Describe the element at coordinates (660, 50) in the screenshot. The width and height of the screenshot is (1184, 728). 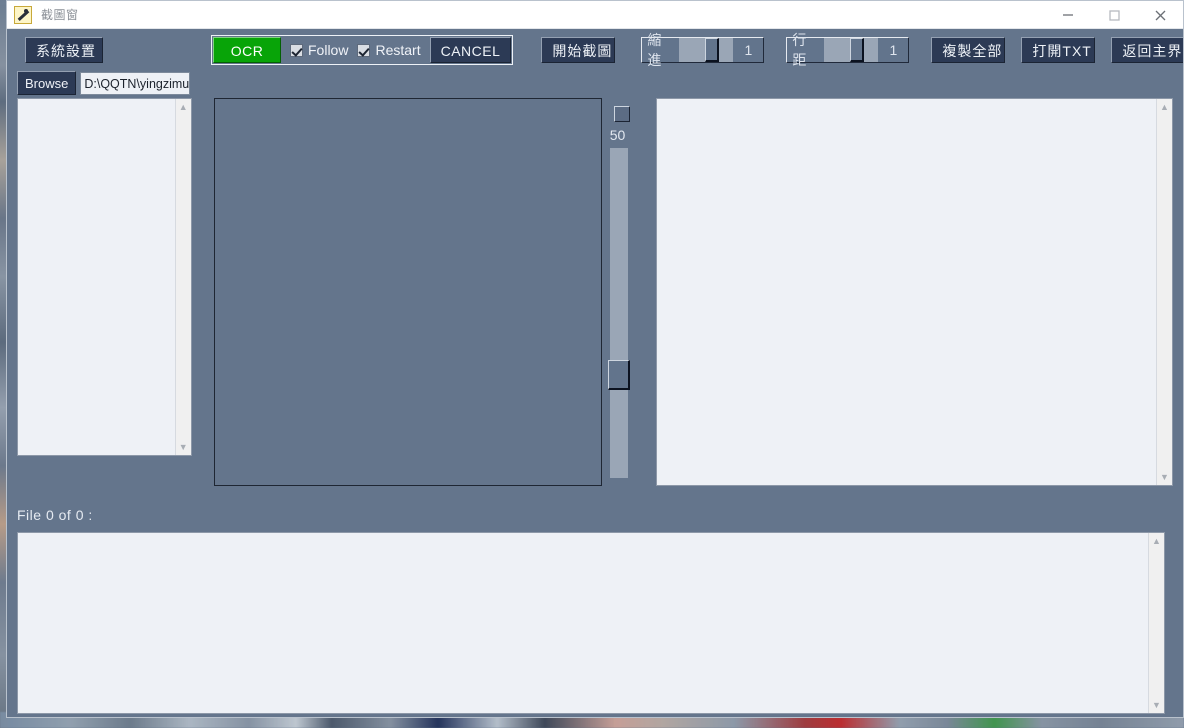
I see `indent-slider-label: 縮進` at that location.